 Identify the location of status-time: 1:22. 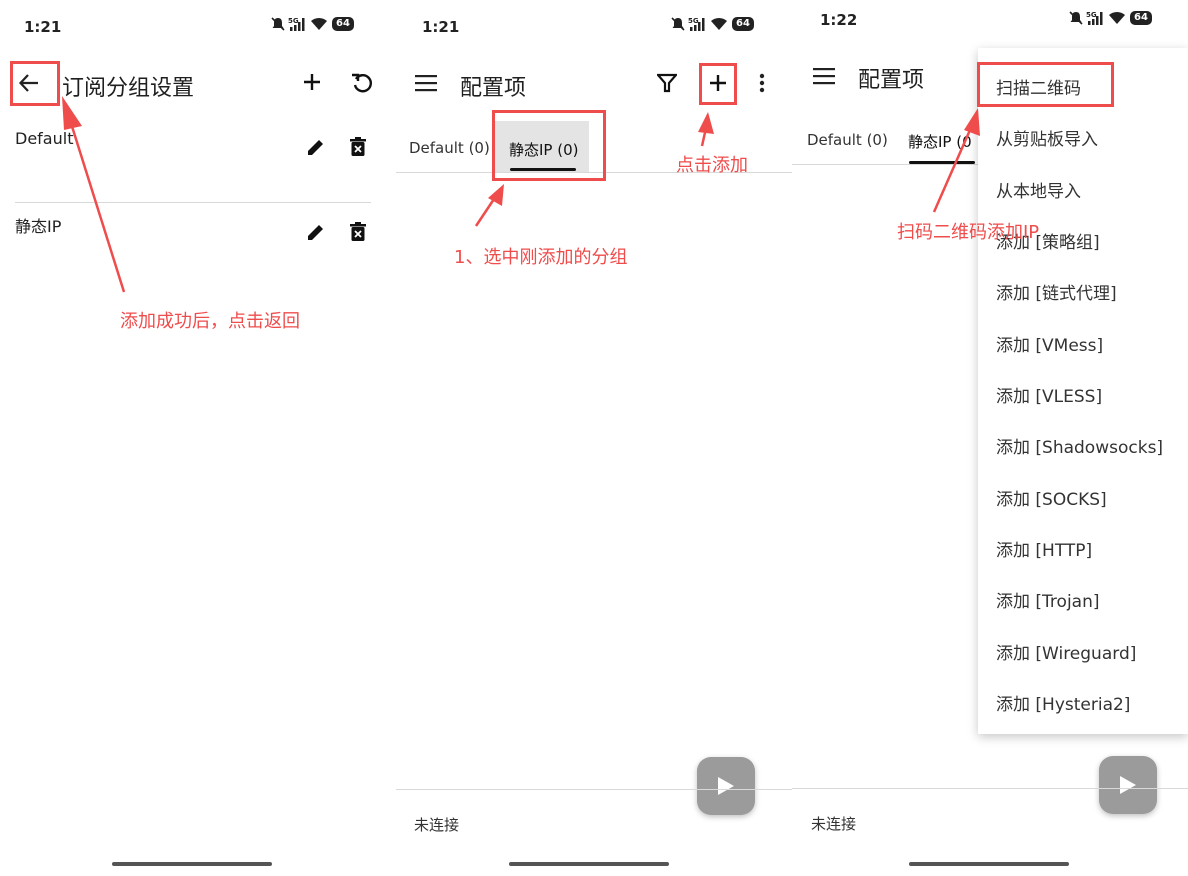
(839, 20).